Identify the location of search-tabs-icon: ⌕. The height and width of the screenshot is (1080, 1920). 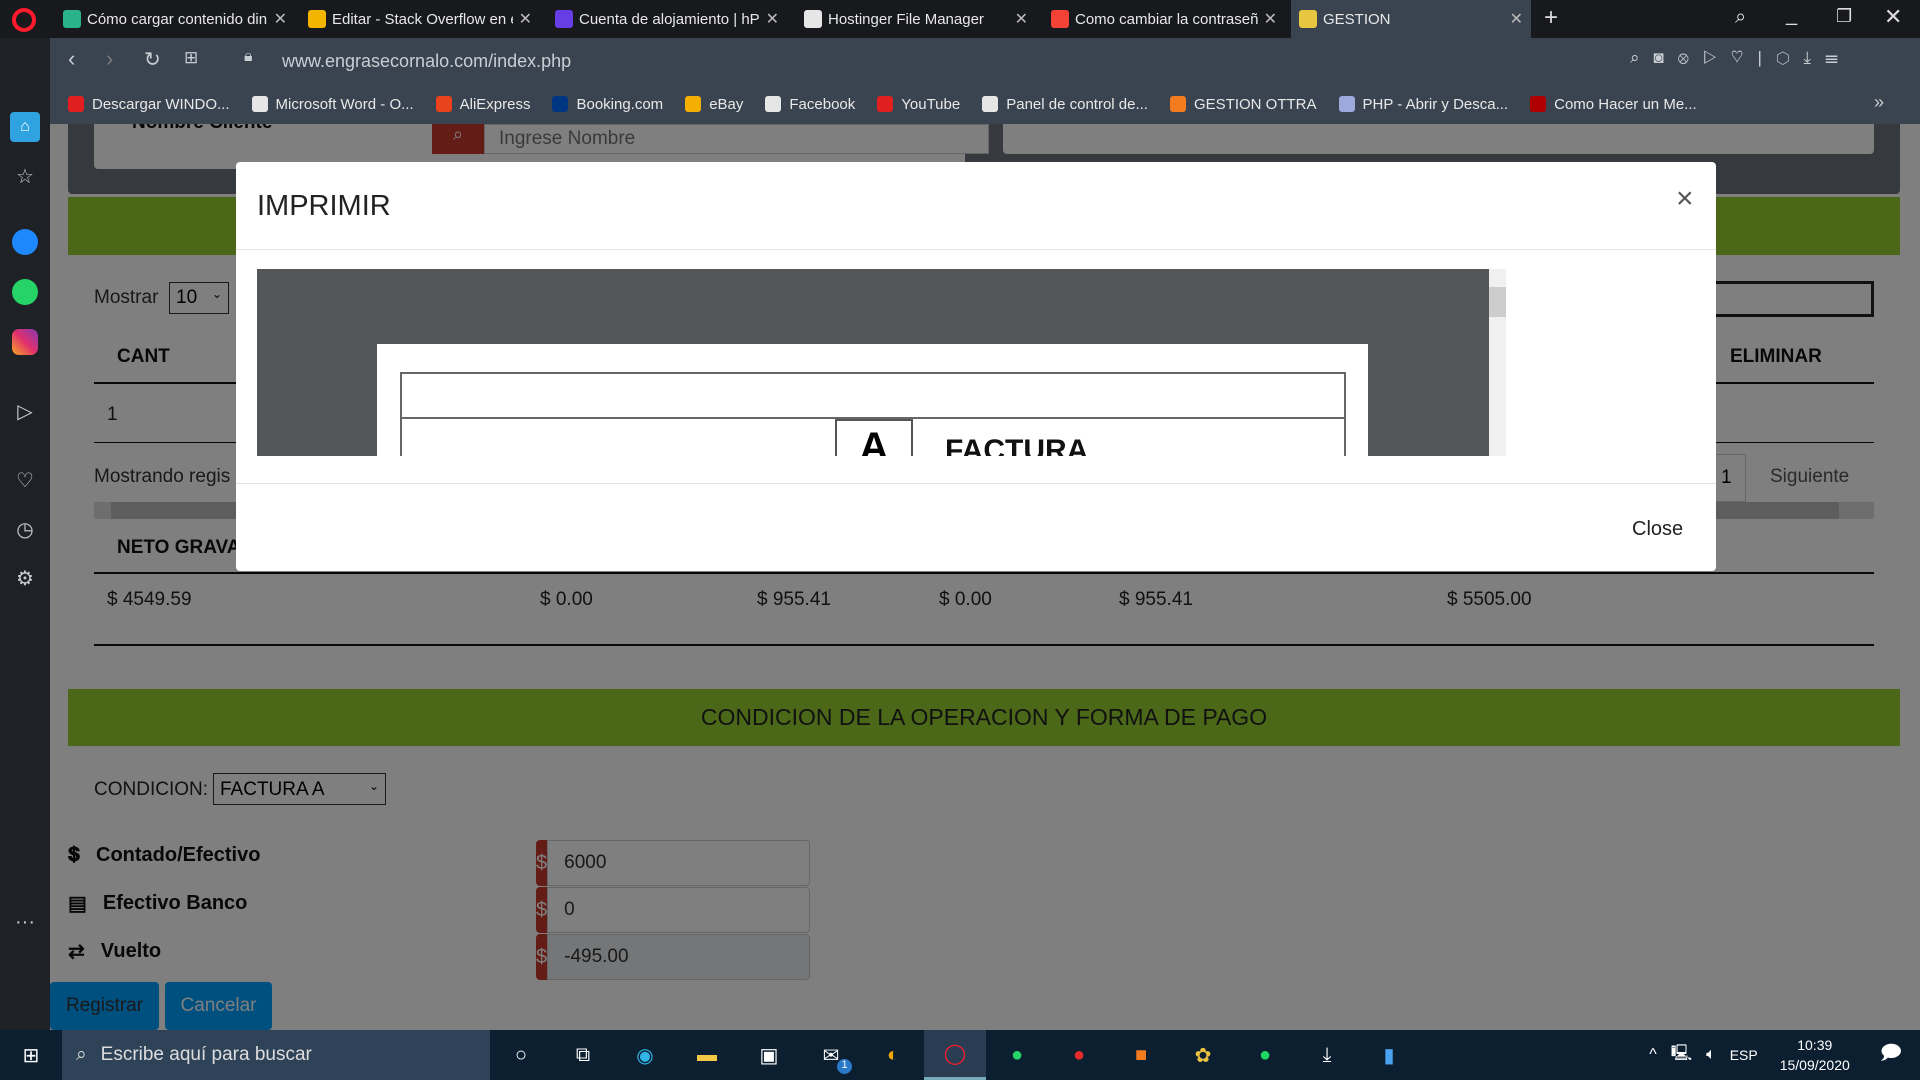
(1740, 17).